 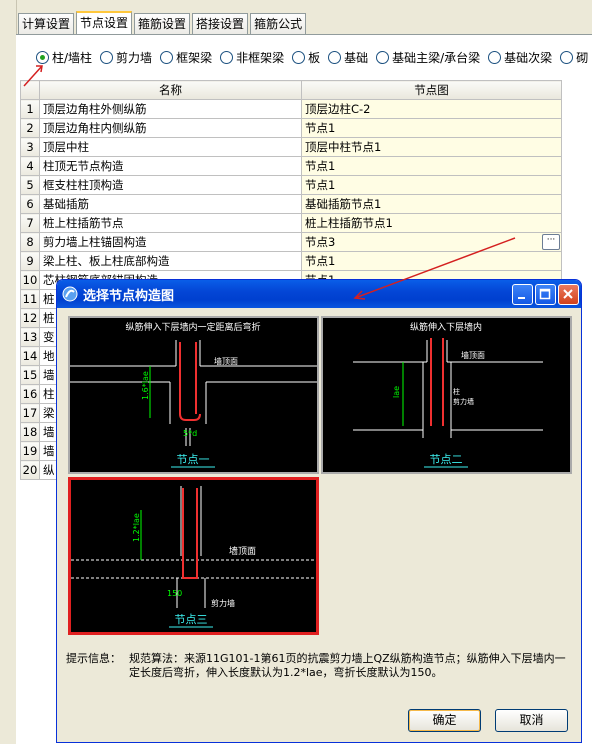 What do you see at coordinates (30, 413) in the screenshot?
I see `row-number: 17` at bounding box center [30, 413].